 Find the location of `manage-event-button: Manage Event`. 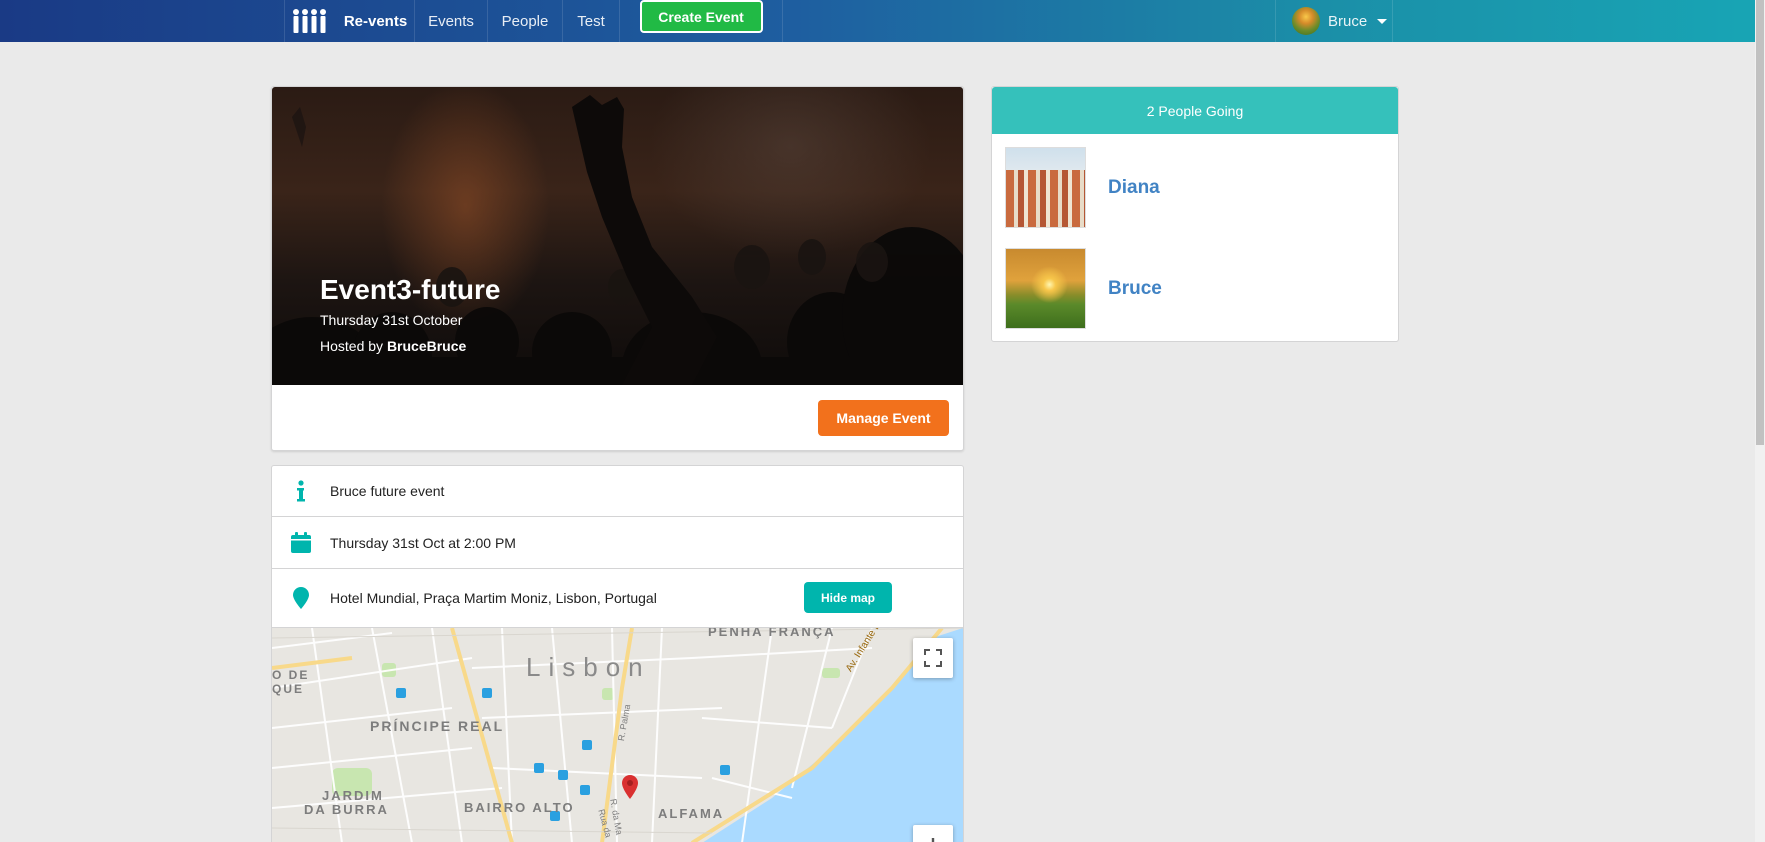

manage-event-button: Manage Event is located at coordinates (883, 418).